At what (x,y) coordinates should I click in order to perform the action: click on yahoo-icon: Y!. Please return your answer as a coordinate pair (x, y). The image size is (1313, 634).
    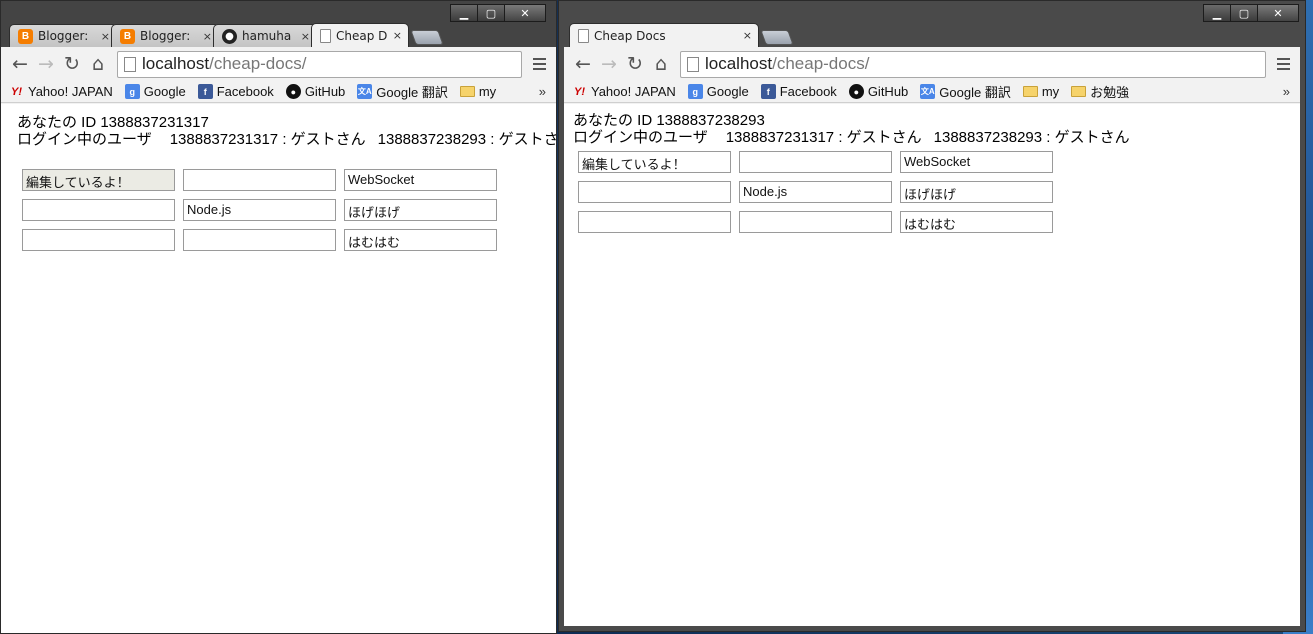
    Looking at the image, I should click on (579, 91).